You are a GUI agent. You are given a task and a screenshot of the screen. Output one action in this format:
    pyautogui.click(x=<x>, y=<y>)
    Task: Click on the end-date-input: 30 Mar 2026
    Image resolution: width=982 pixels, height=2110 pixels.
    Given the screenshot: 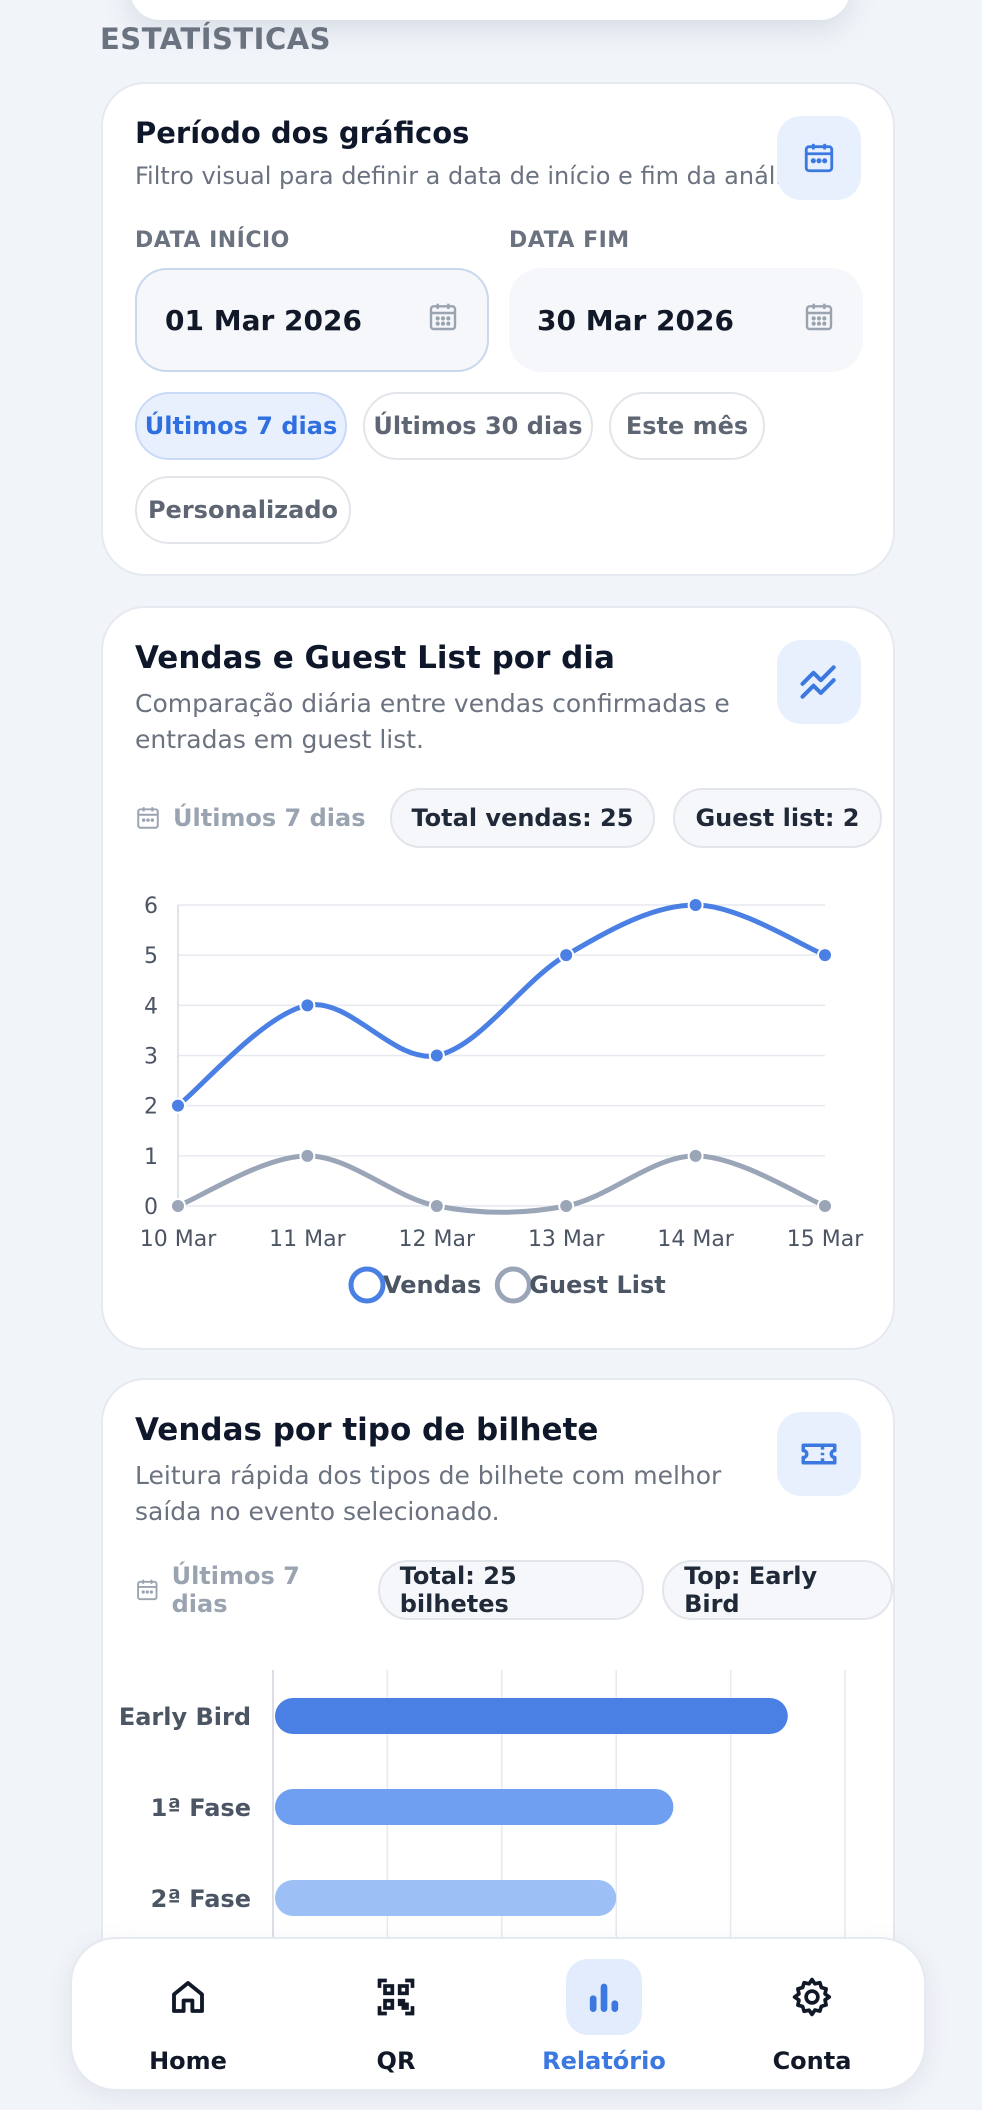 What is the action you would take?
    pyautogui.click(x=686, y=320)
    